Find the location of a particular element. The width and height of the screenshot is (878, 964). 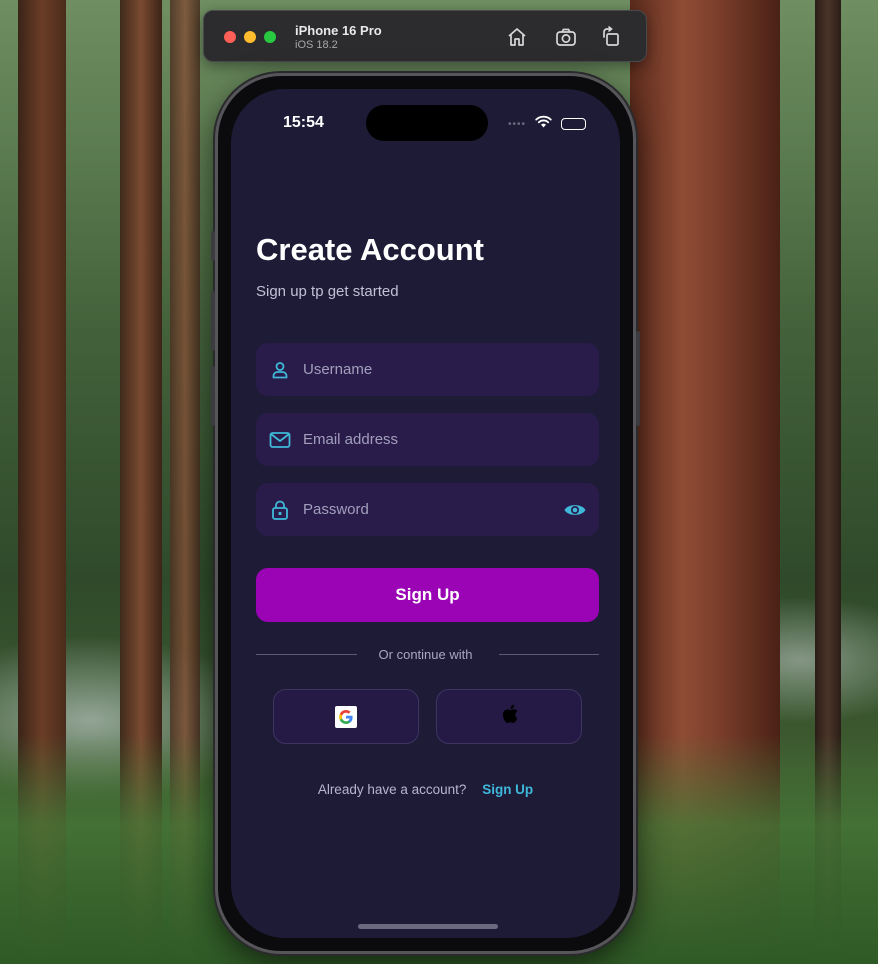

password-field is located at coordinates (427, 509).